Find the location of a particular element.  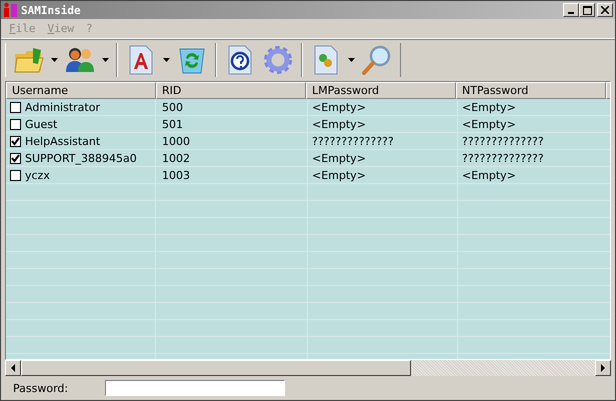

horizontal-scrollbar is located at coordinates (308, 368).